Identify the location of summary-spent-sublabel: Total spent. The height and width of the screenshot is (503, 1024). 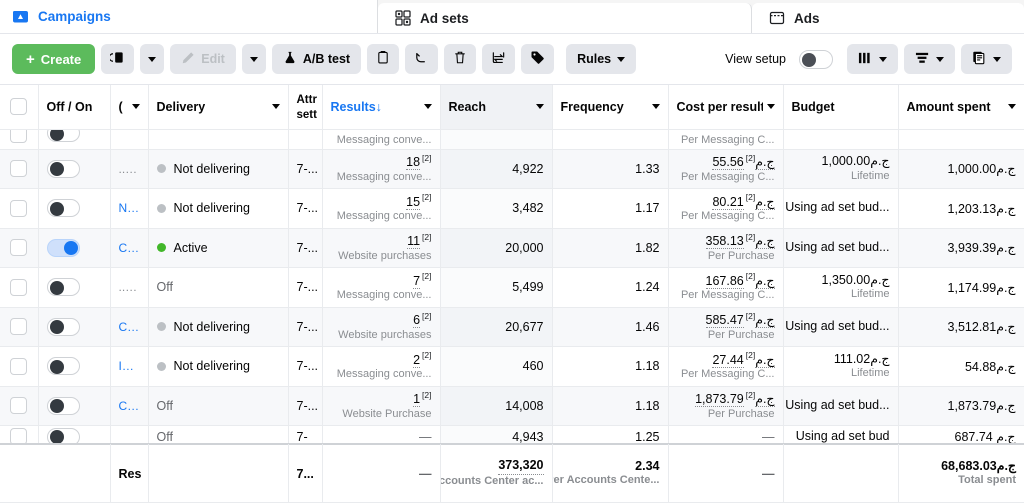
(987, 480).